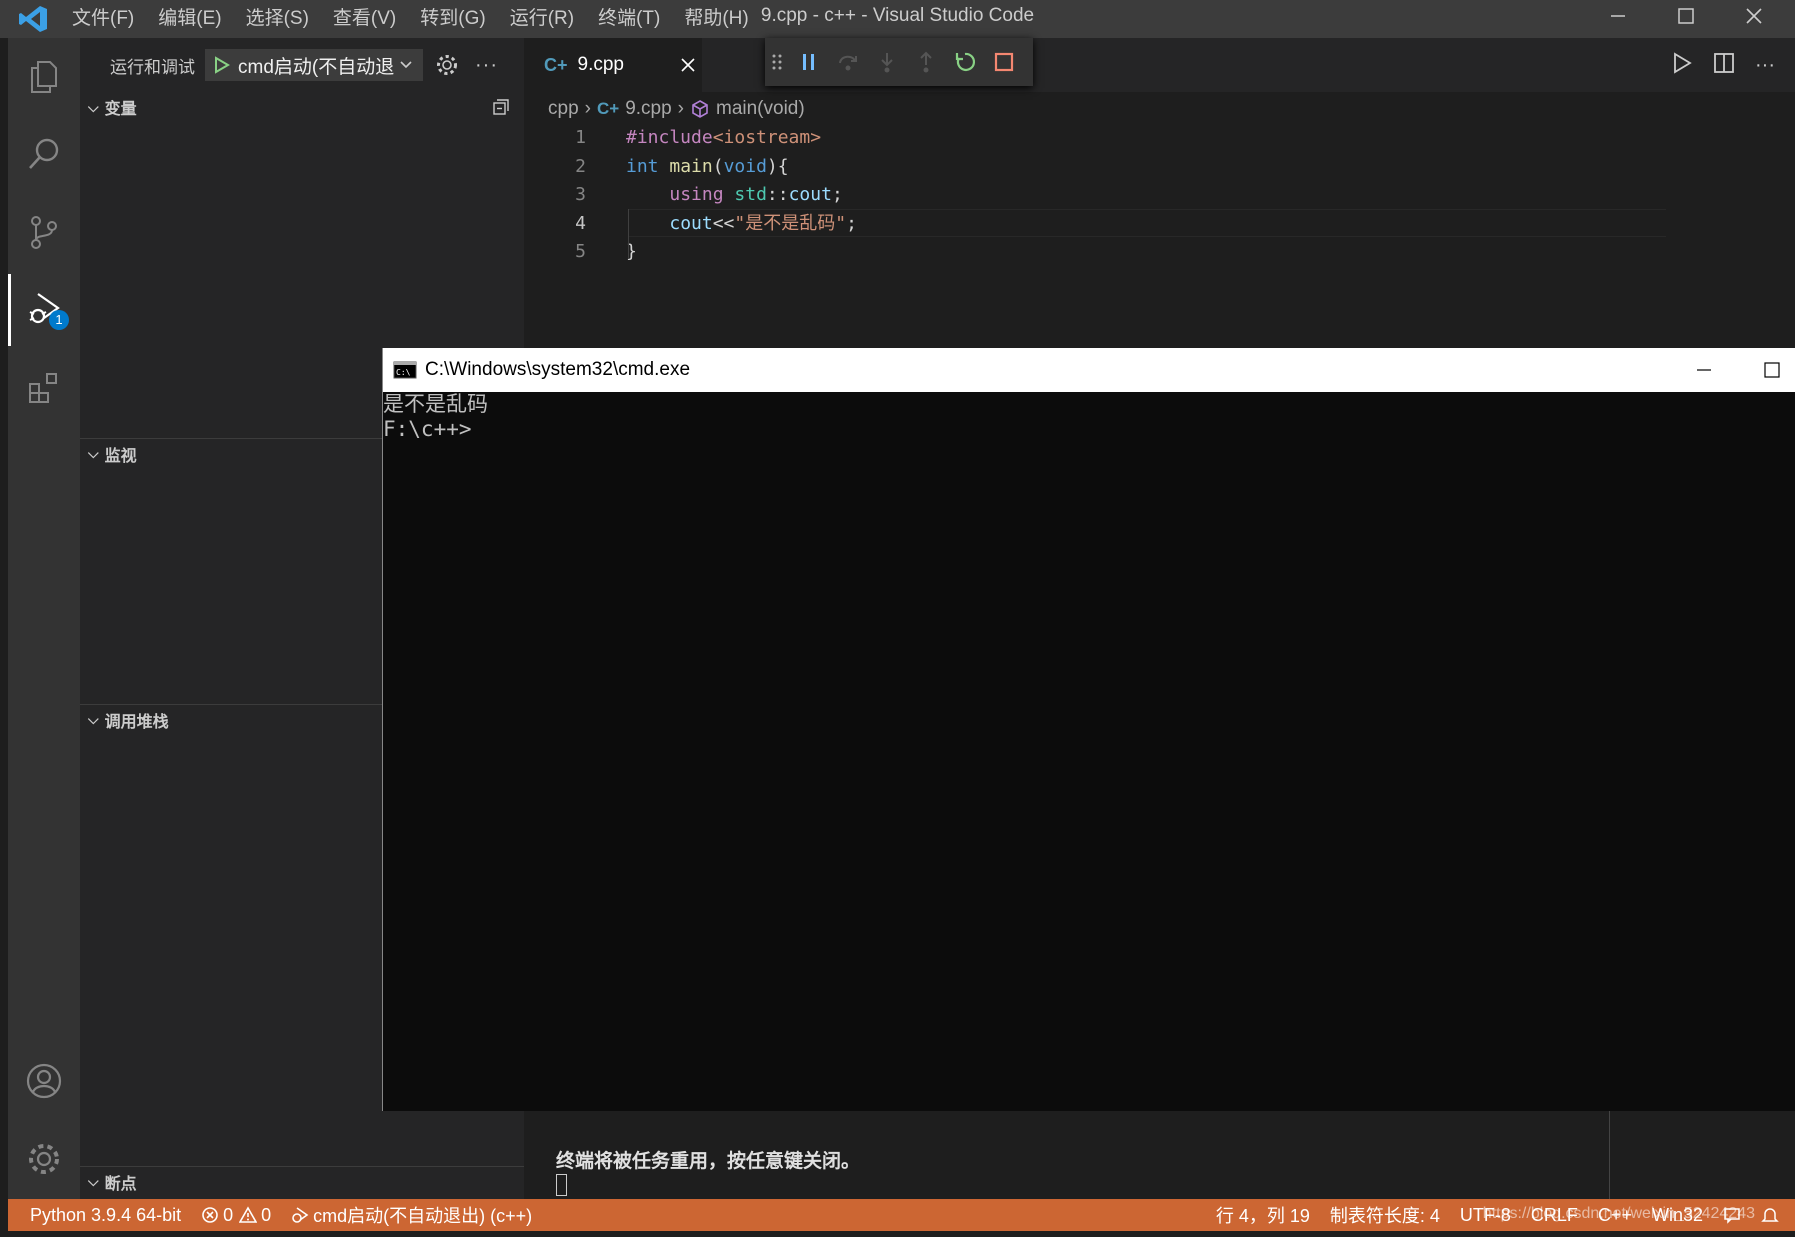 Image resolution: width=1795 pixels, height=1237 pixels. What do you see at coordinates (628, 234) in the screenshot?
I see `indent-guide` at bounding box center [628, 234].